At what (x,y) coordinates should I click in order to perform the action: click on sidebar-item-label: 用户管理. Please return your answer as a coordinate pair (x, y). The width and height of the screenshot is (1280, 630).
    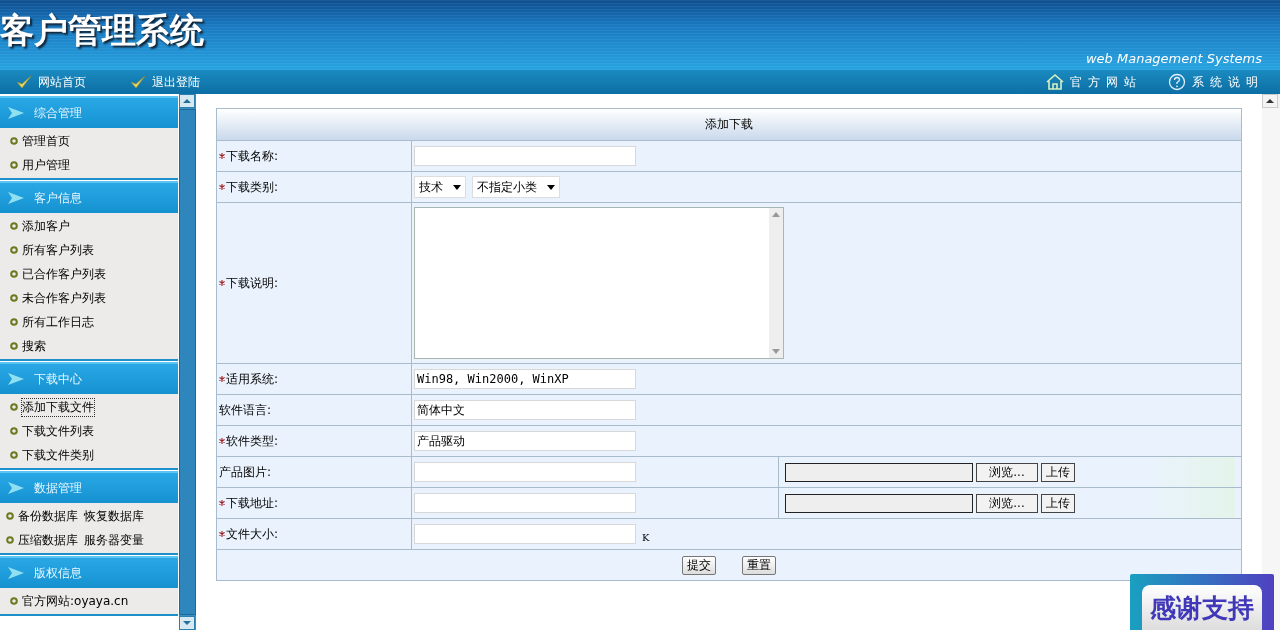
    Looking at the image, I should click on (46, 165).